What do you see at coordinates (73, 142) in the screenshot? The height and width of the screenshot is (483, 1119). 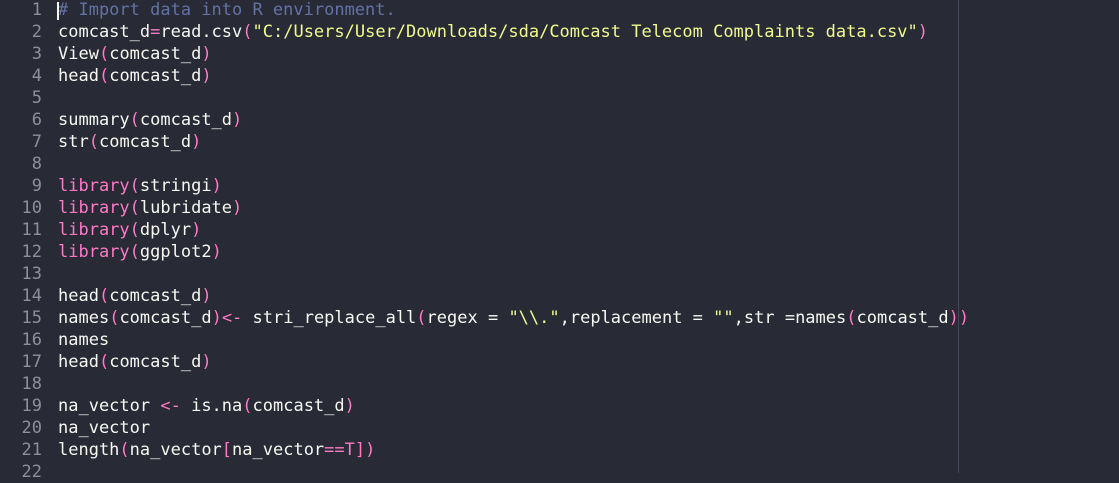 I see `code-token: str` at bounding box center [73, 142].